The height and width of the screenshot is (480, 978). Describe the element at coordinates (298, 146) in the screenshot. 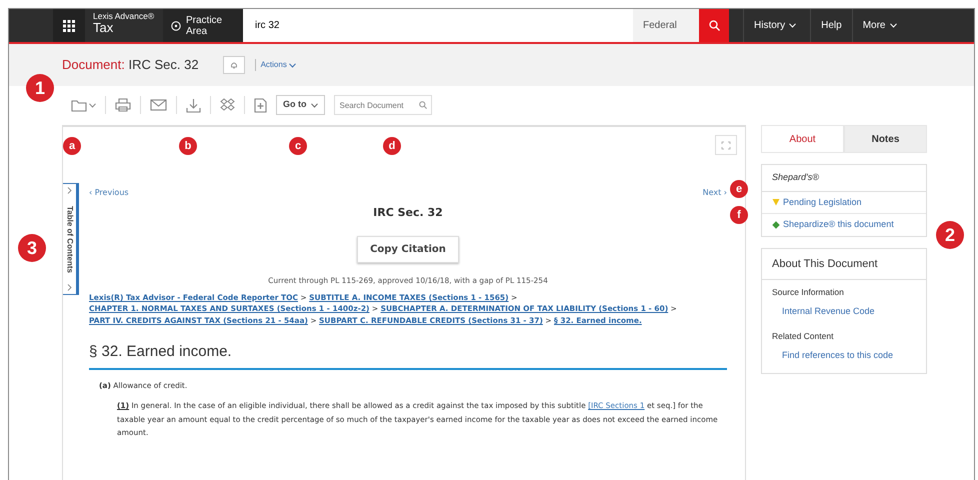

I see `callout-marker: c` at that location.